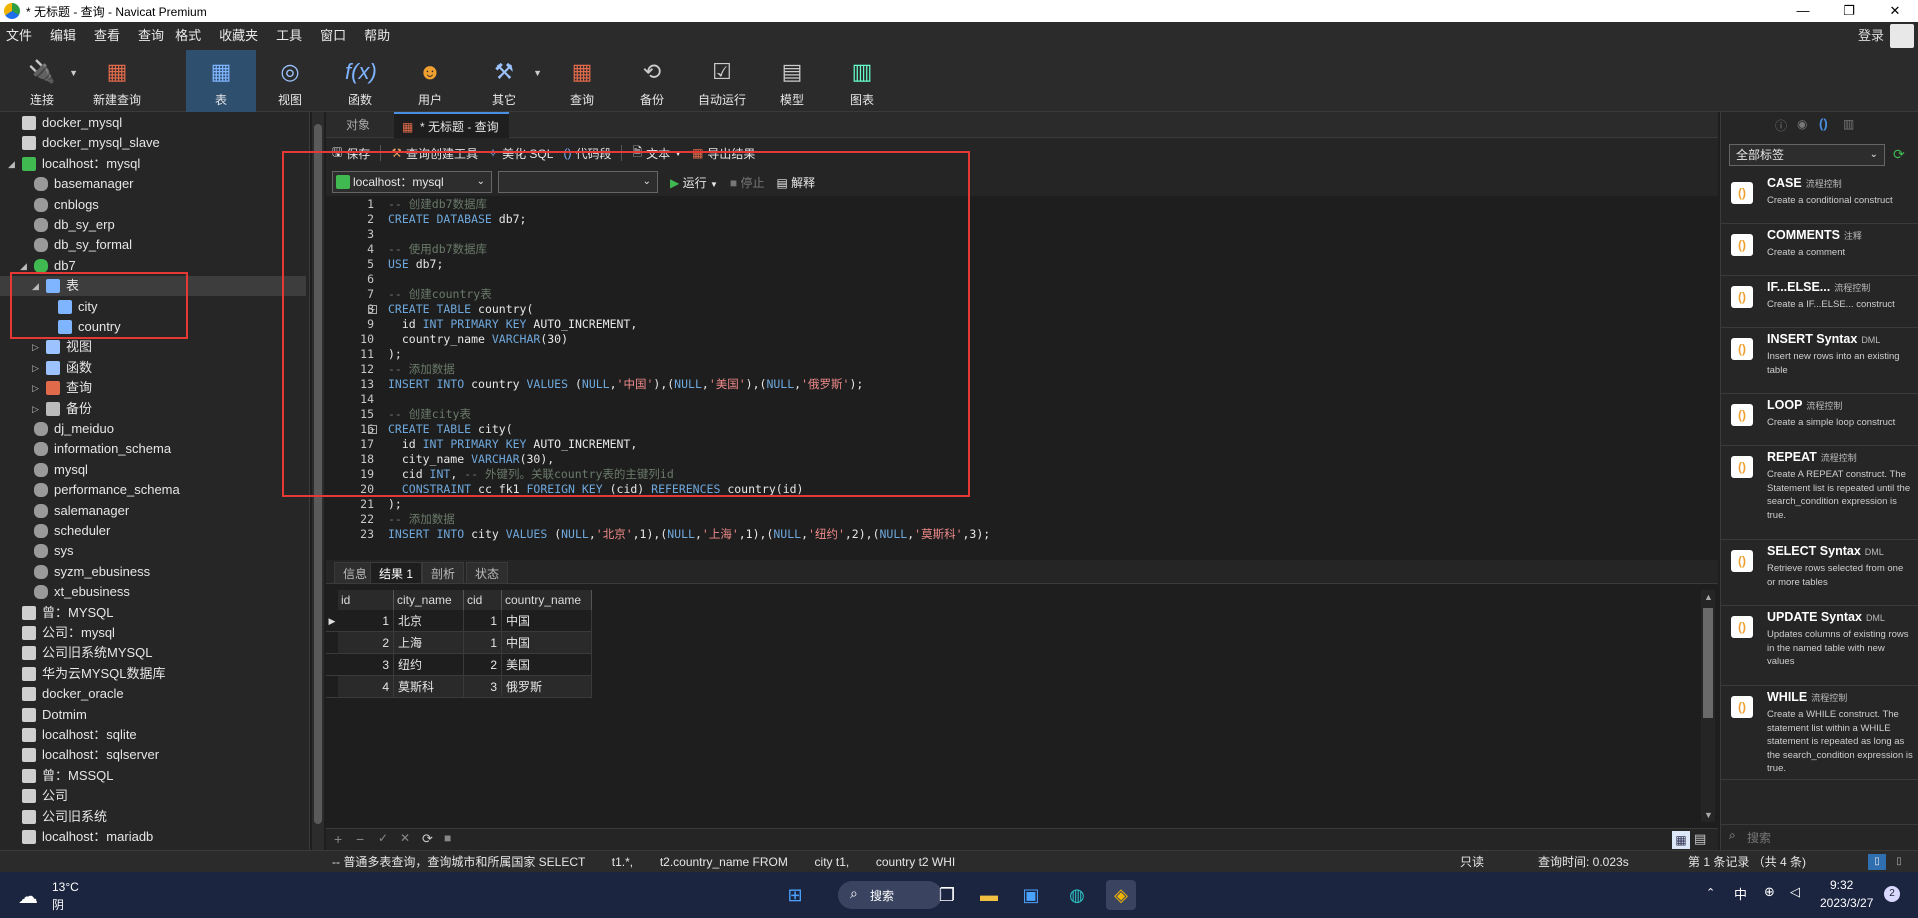 Image resolution: width=1918 pixels, height=918 pixels. What do you see at coordinates (360, 839) in the screenshot?
I see `delete-record-icon: −` at bounding box center [360, 839].